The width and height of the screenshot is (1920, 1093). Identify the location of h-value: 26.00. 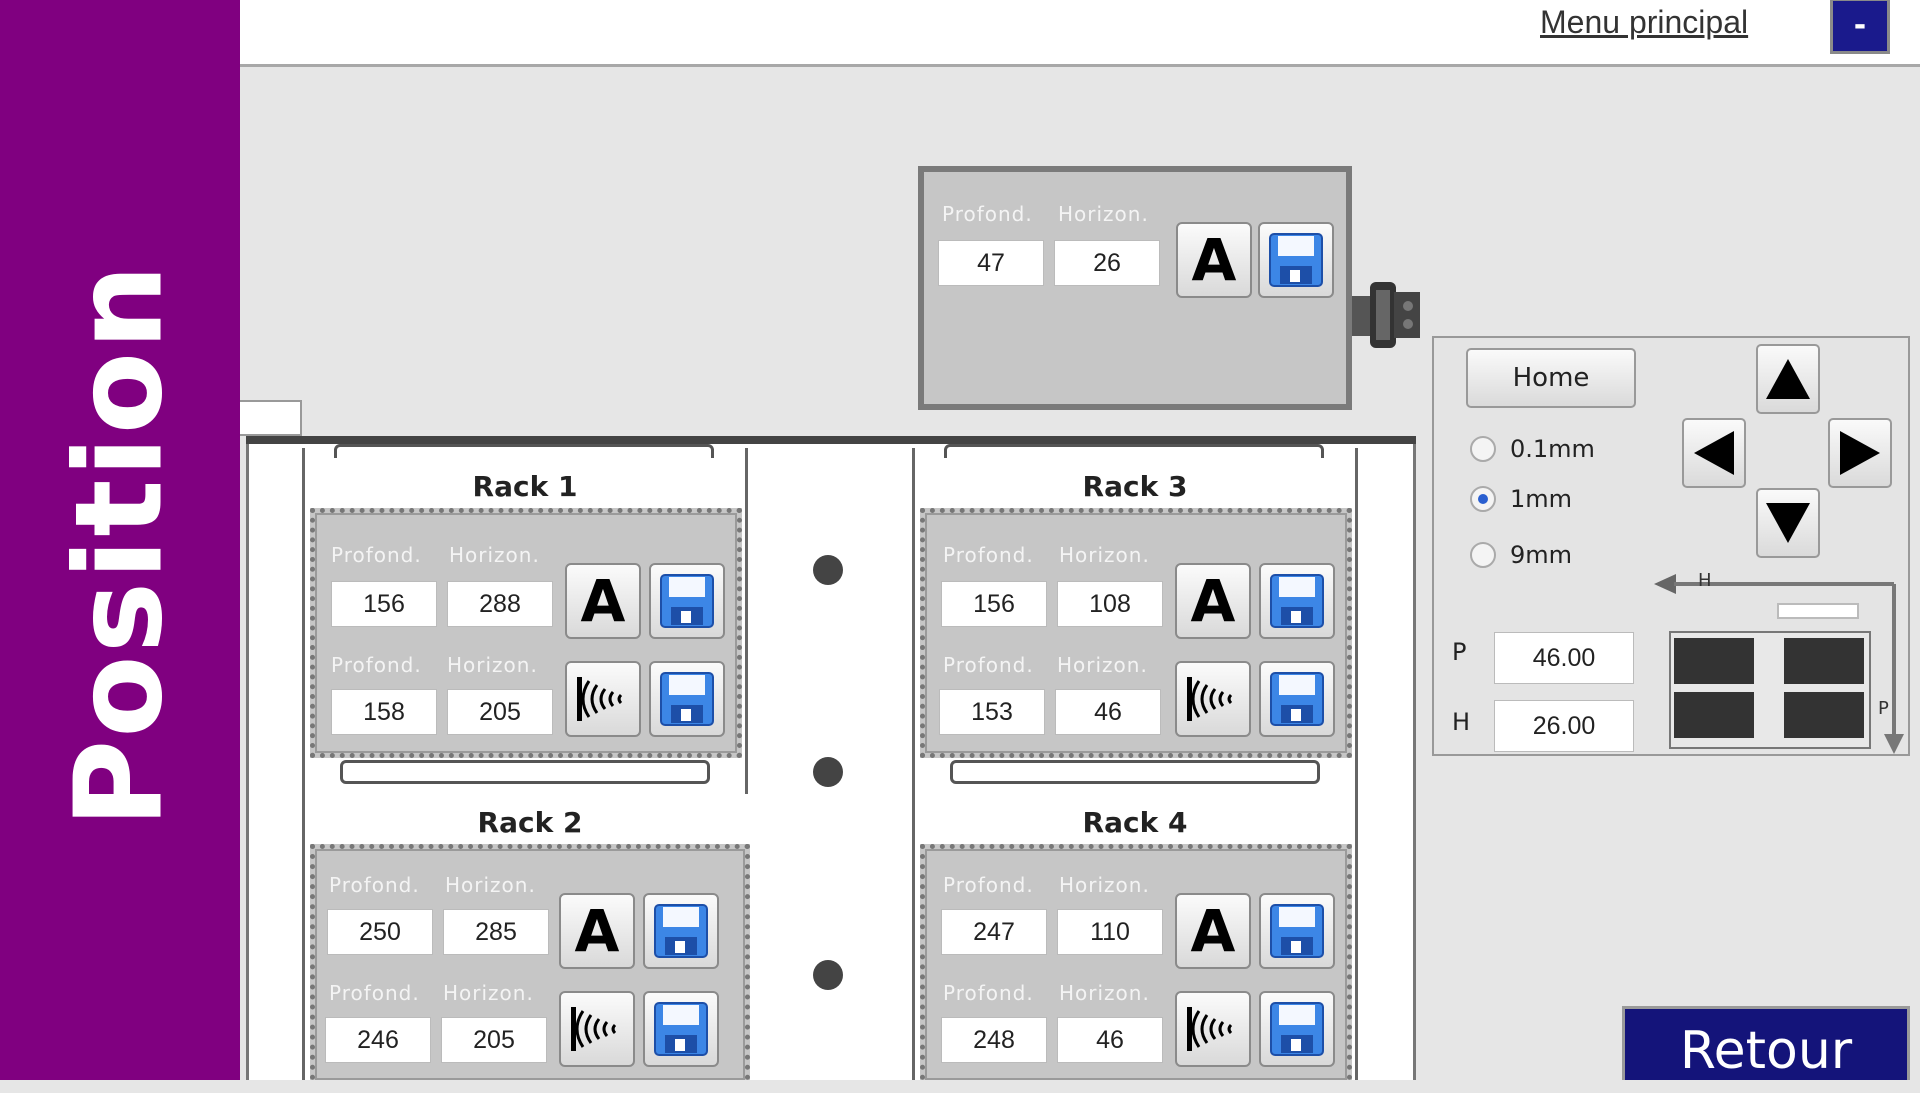
(1564, 726).